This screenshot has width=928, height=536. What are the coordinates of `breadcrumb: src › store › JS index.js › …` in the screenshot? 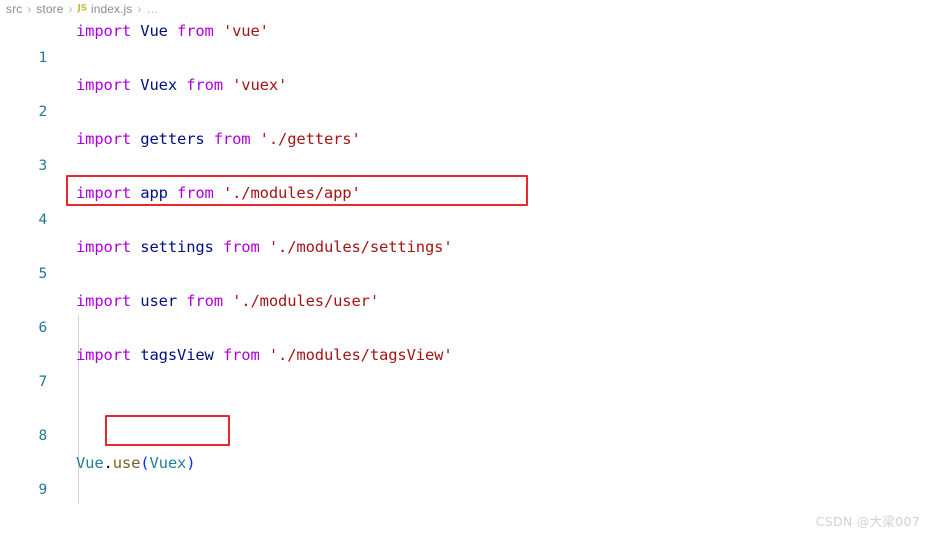 It's located at (79, 9).